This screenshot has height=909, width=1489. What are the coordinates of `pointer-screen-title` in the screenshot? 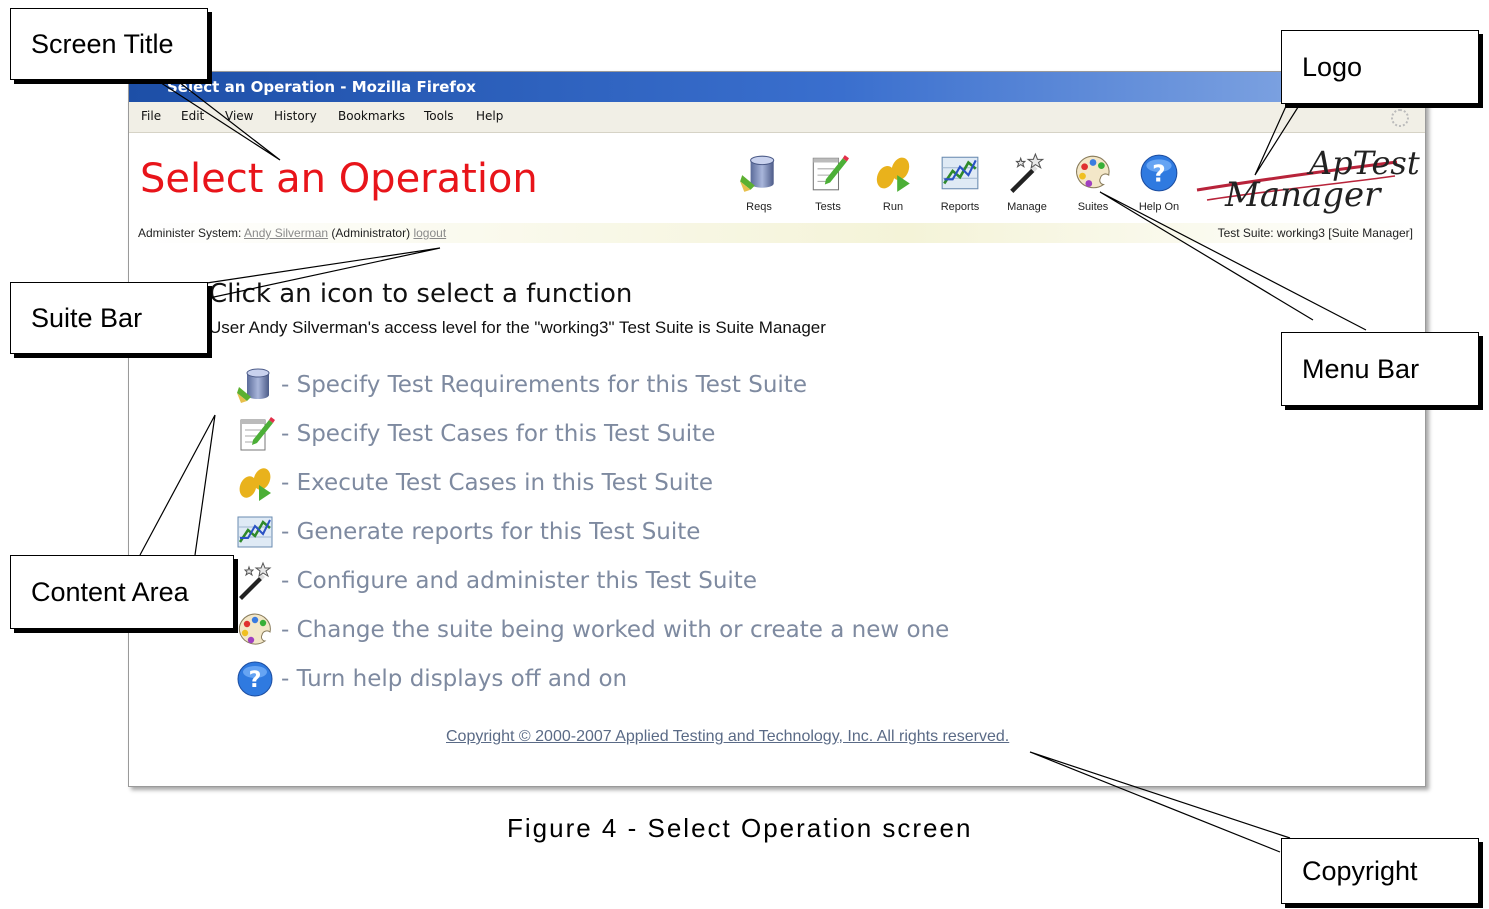 It's located at (217, 119).